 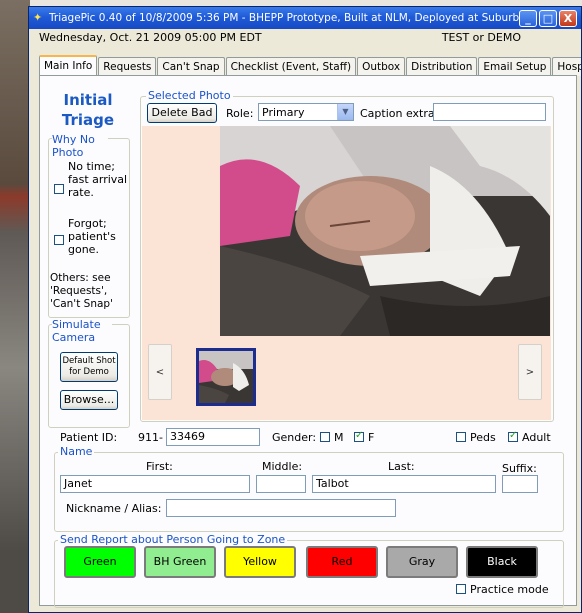 I want to click on previous-photo-button: <, so click(x=160, y=372).